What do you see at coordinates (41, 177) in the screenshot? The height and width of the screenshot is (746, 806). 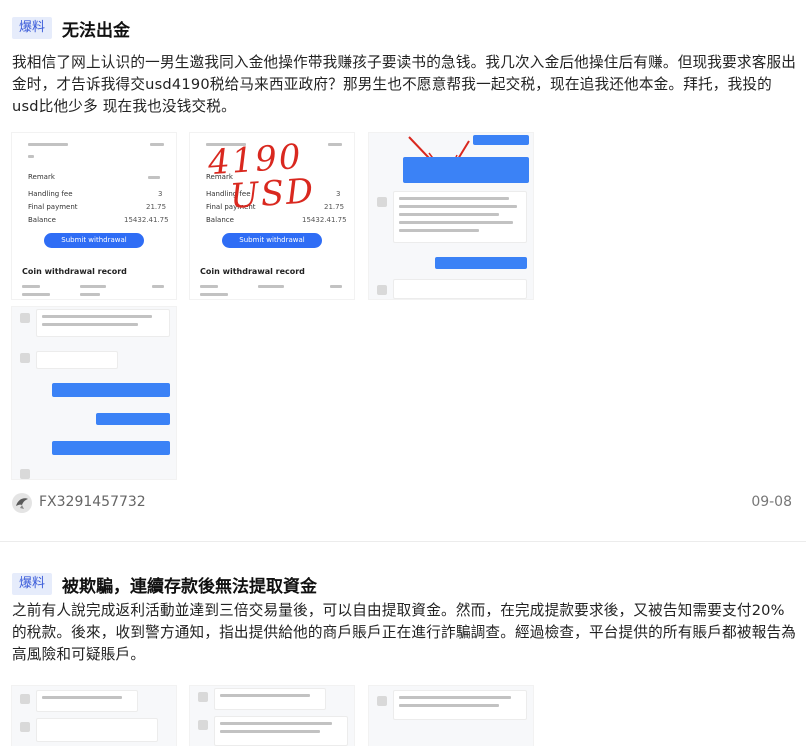 I see `field-label: Remark` at bounding box center [41, 177].